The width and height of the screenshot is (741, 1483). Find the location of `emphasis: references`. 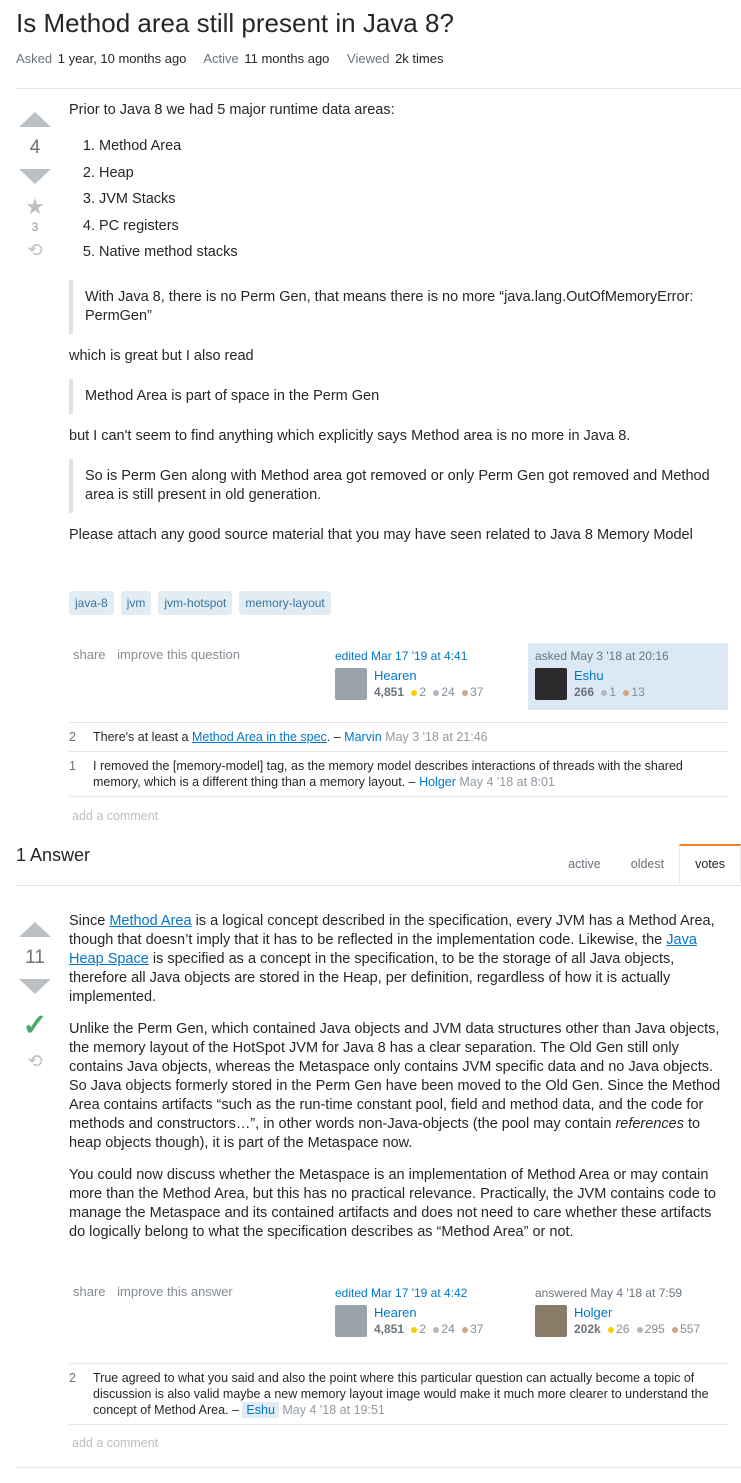

emphasis: references is located at coordinates (649, 1124).